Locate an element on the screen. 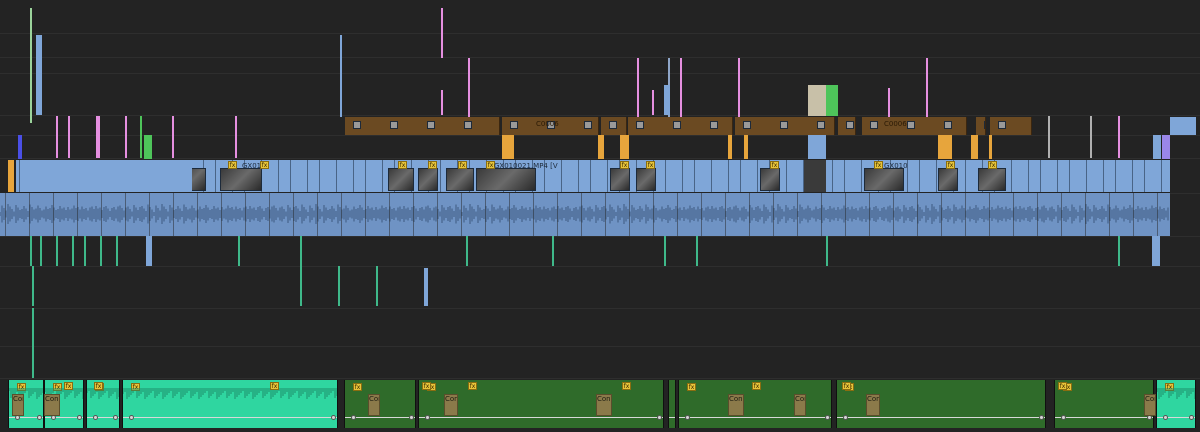  audio-track-a1-clip is located at coordinates (585, 214).